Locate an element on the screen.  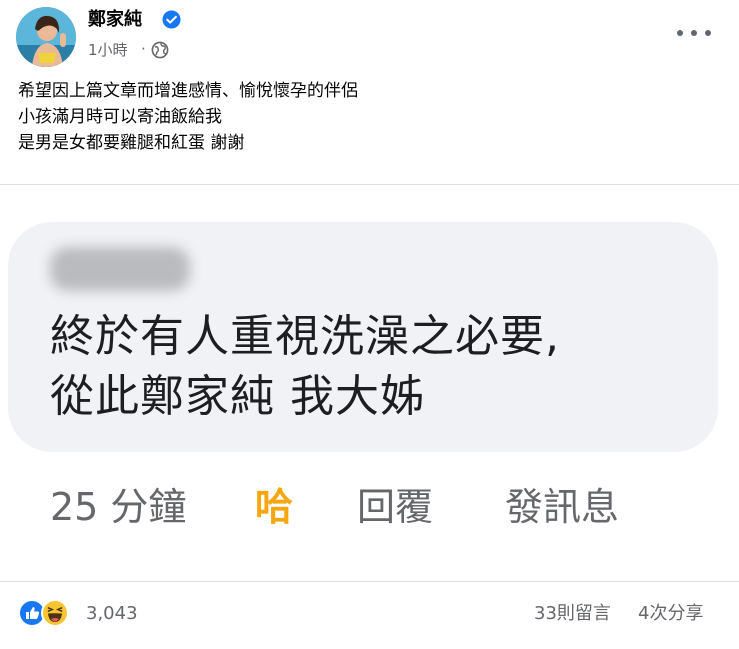
globe-icon is located at coordinates (160, 50).